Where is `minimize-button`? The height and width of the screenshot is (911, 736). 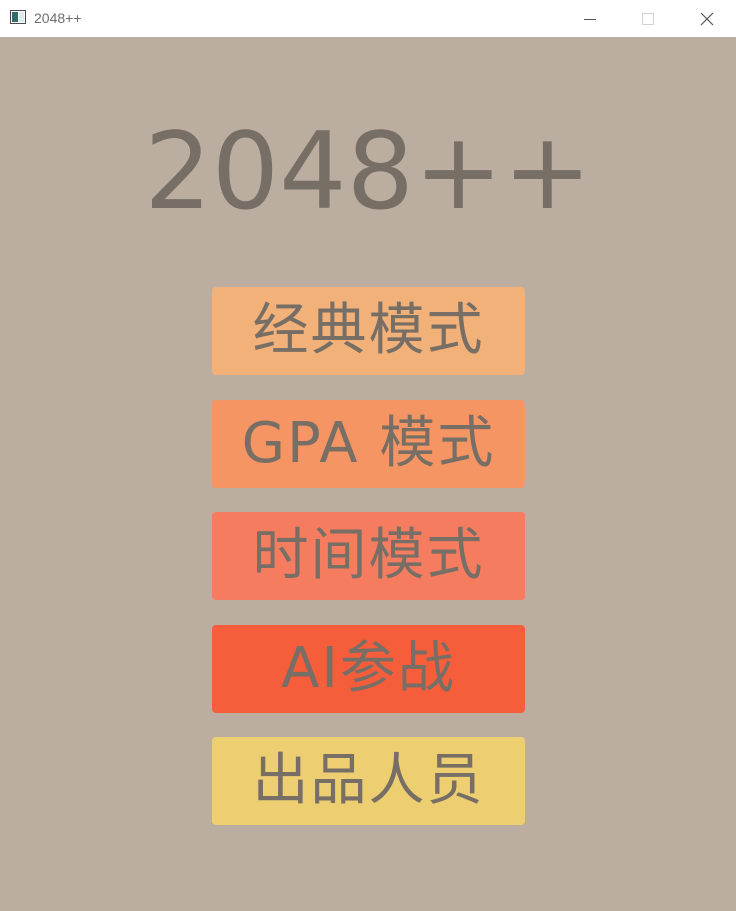 minimize-button is located at coordinates (590, 18).